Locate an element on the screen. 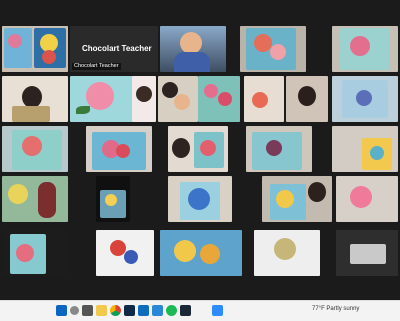 The image size is (400, 321). participant-tile: Chocolart Teacher Chocolart Teacher is located at coordinates (114, 49).